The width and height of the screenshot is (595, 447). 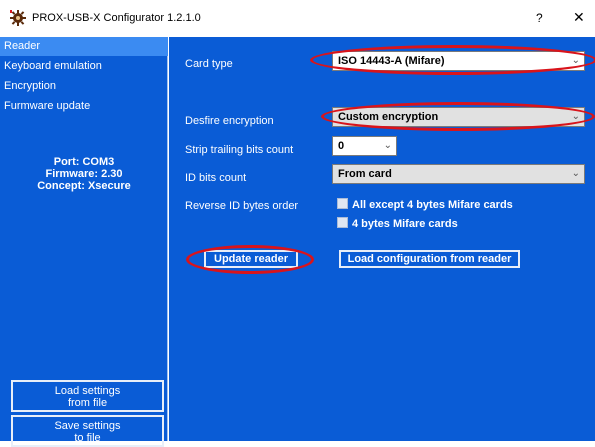 I want to click on concept-info: Concept: Xsecure, so click(x=84, y=186).